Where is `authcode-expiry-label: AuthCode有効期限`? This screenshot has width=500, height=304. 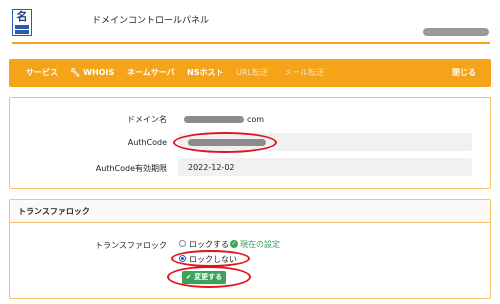 authcode-expiry-label: AuthCode有効期限 is located at coordinates (131, 168).